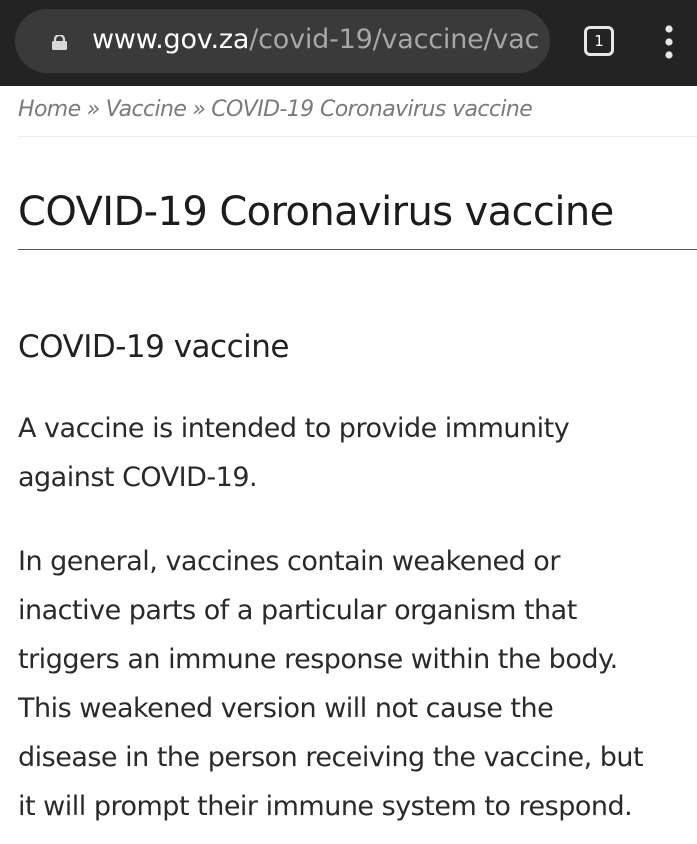  What do you see at coordinates (289, 561) in the screenshot?
I see `paragraph-line: In general, vaccines contain weakened or` at bounding box center [289, 561].